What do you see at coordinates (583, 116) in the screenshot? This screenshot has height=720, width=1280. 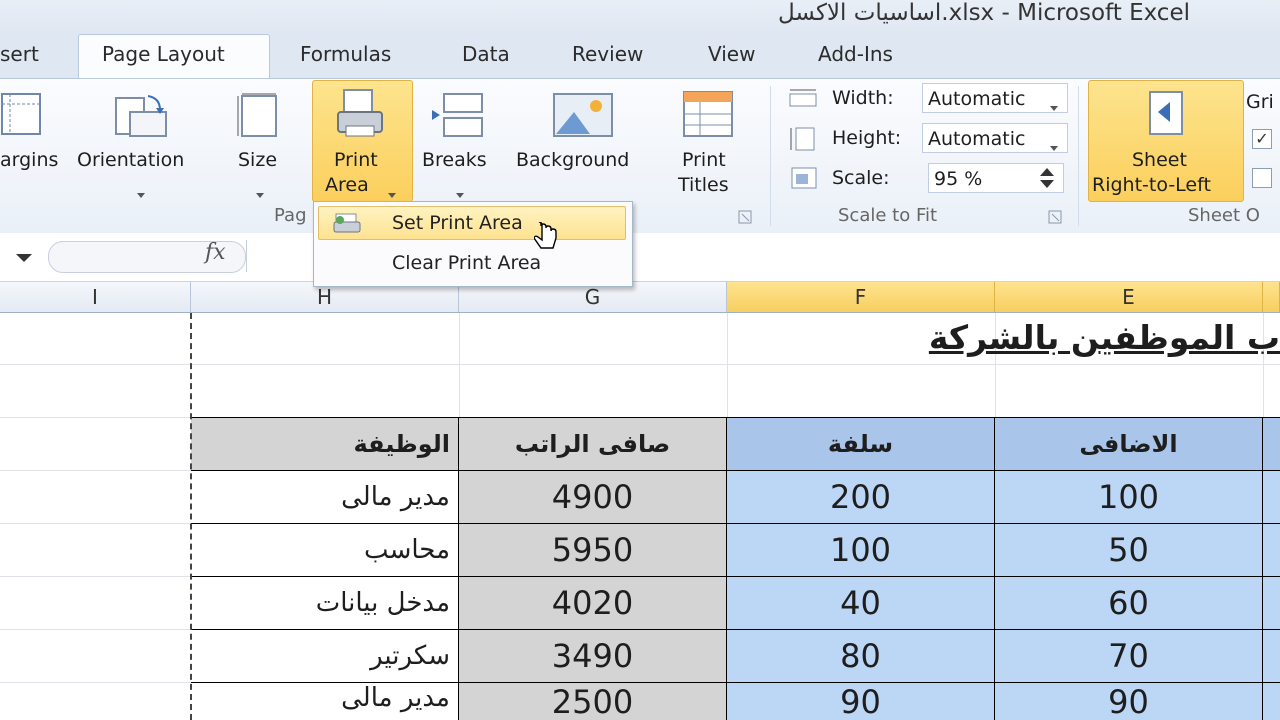 I see `background-icon` at bounding box center [583, 116].